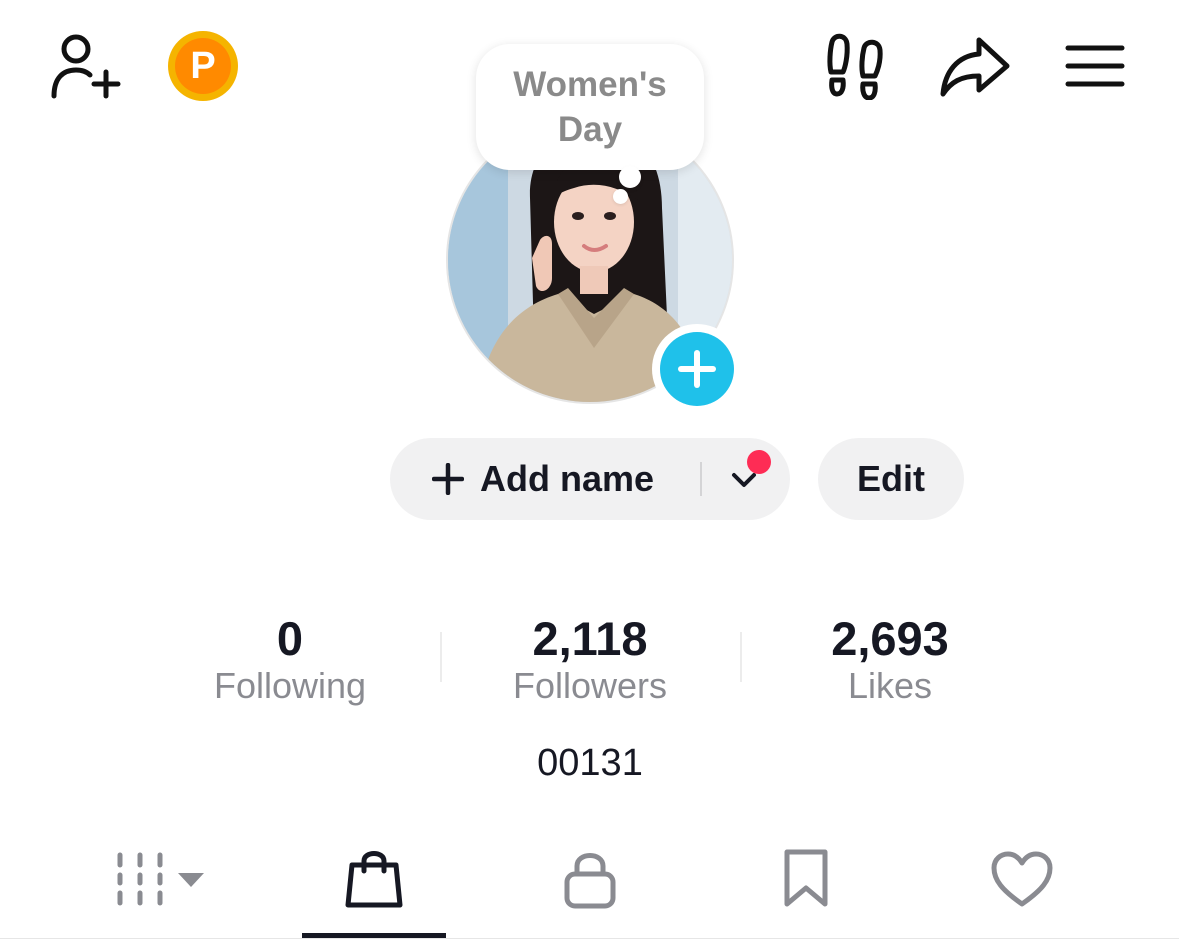 The height and width of the screenshot is (944, 1179). I want to click on coin-letter: P, so click(203, 66).